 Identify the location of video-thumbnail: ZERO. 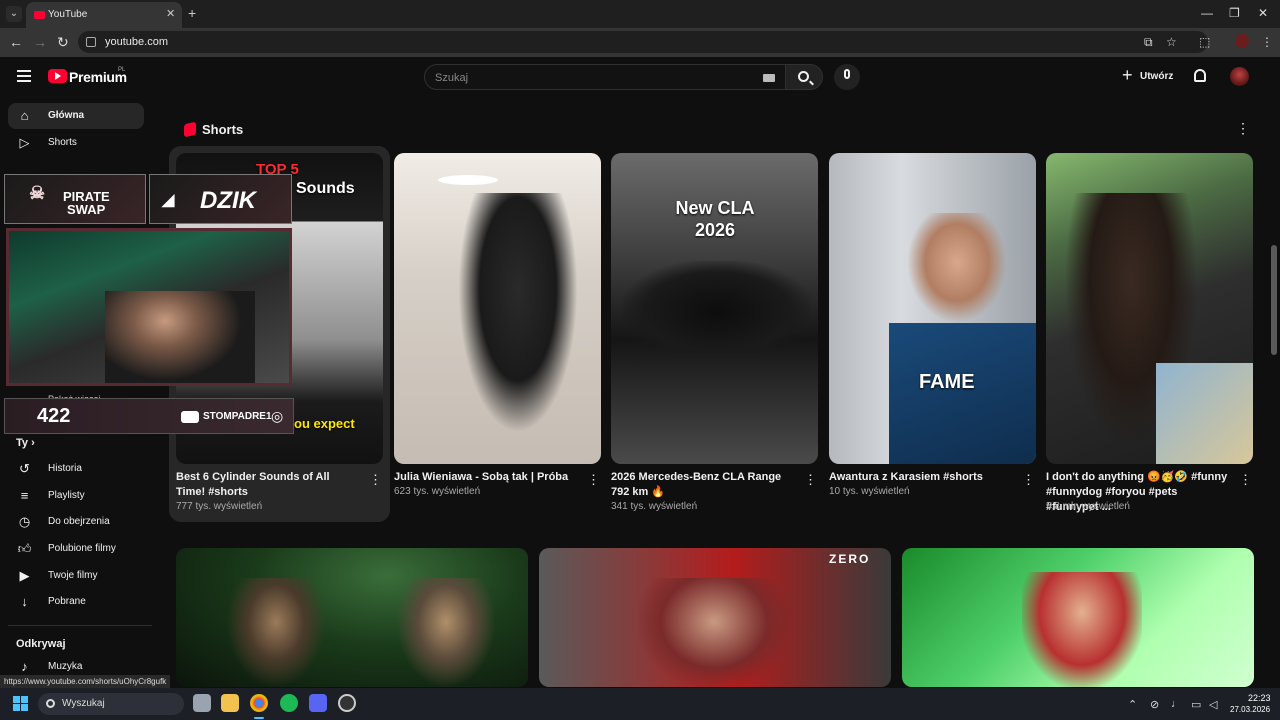
(715, 617).